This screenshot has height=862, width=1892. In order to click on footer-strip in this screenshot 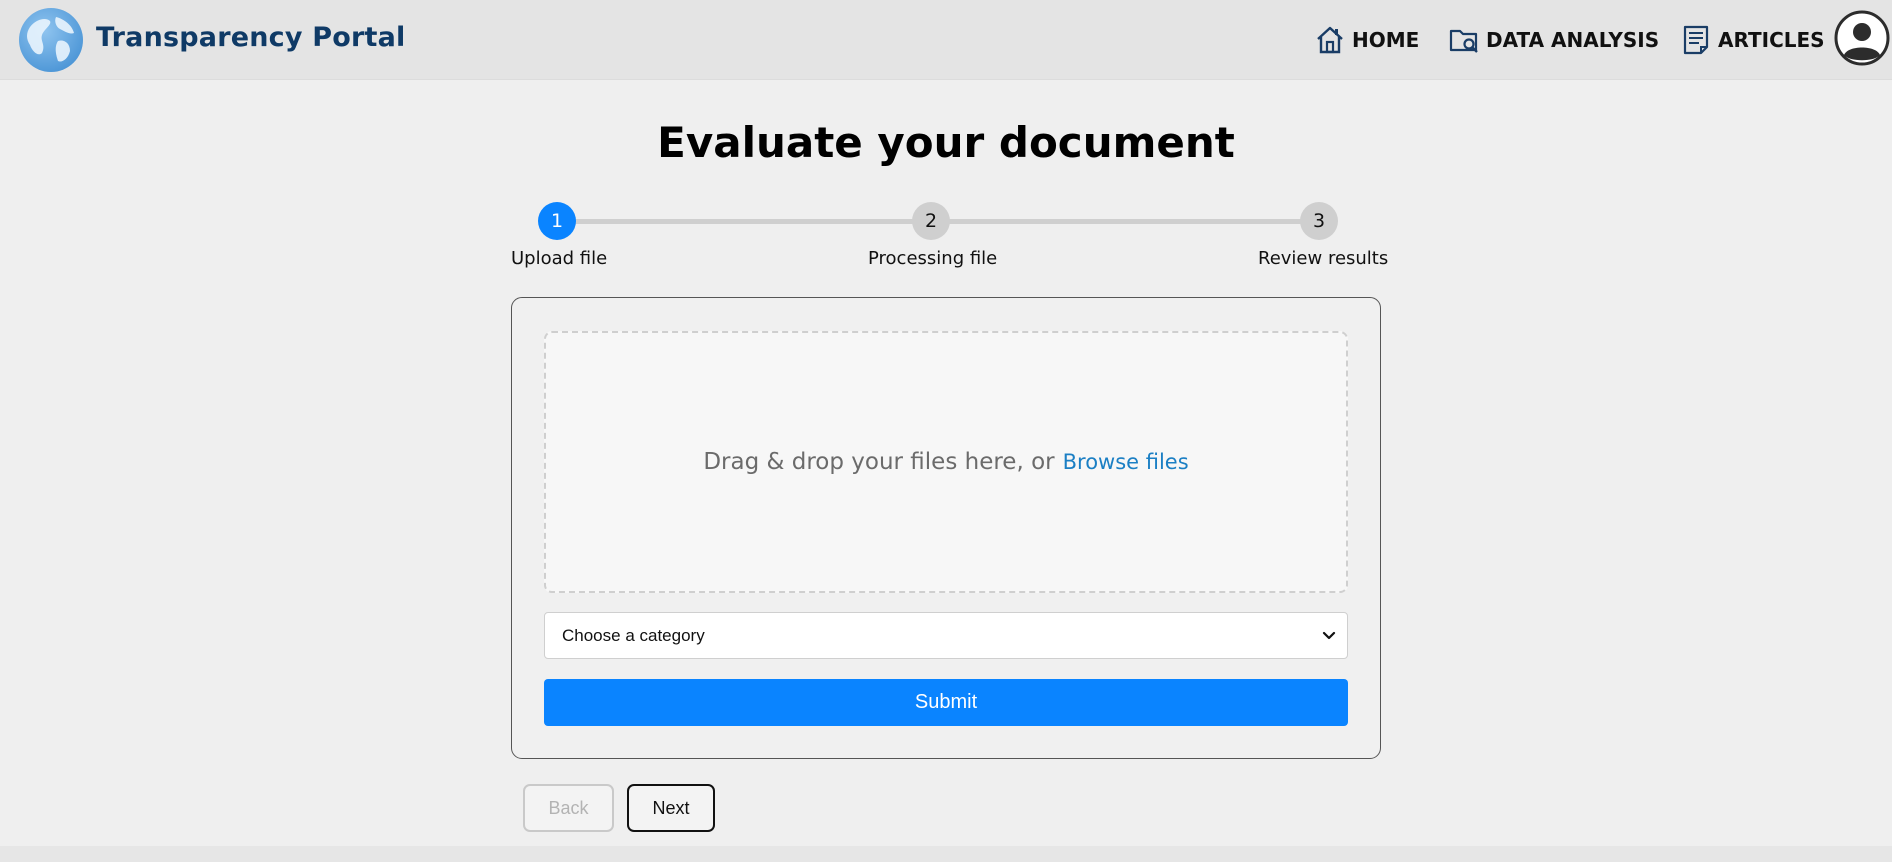, I will do `click(946, 854)`.